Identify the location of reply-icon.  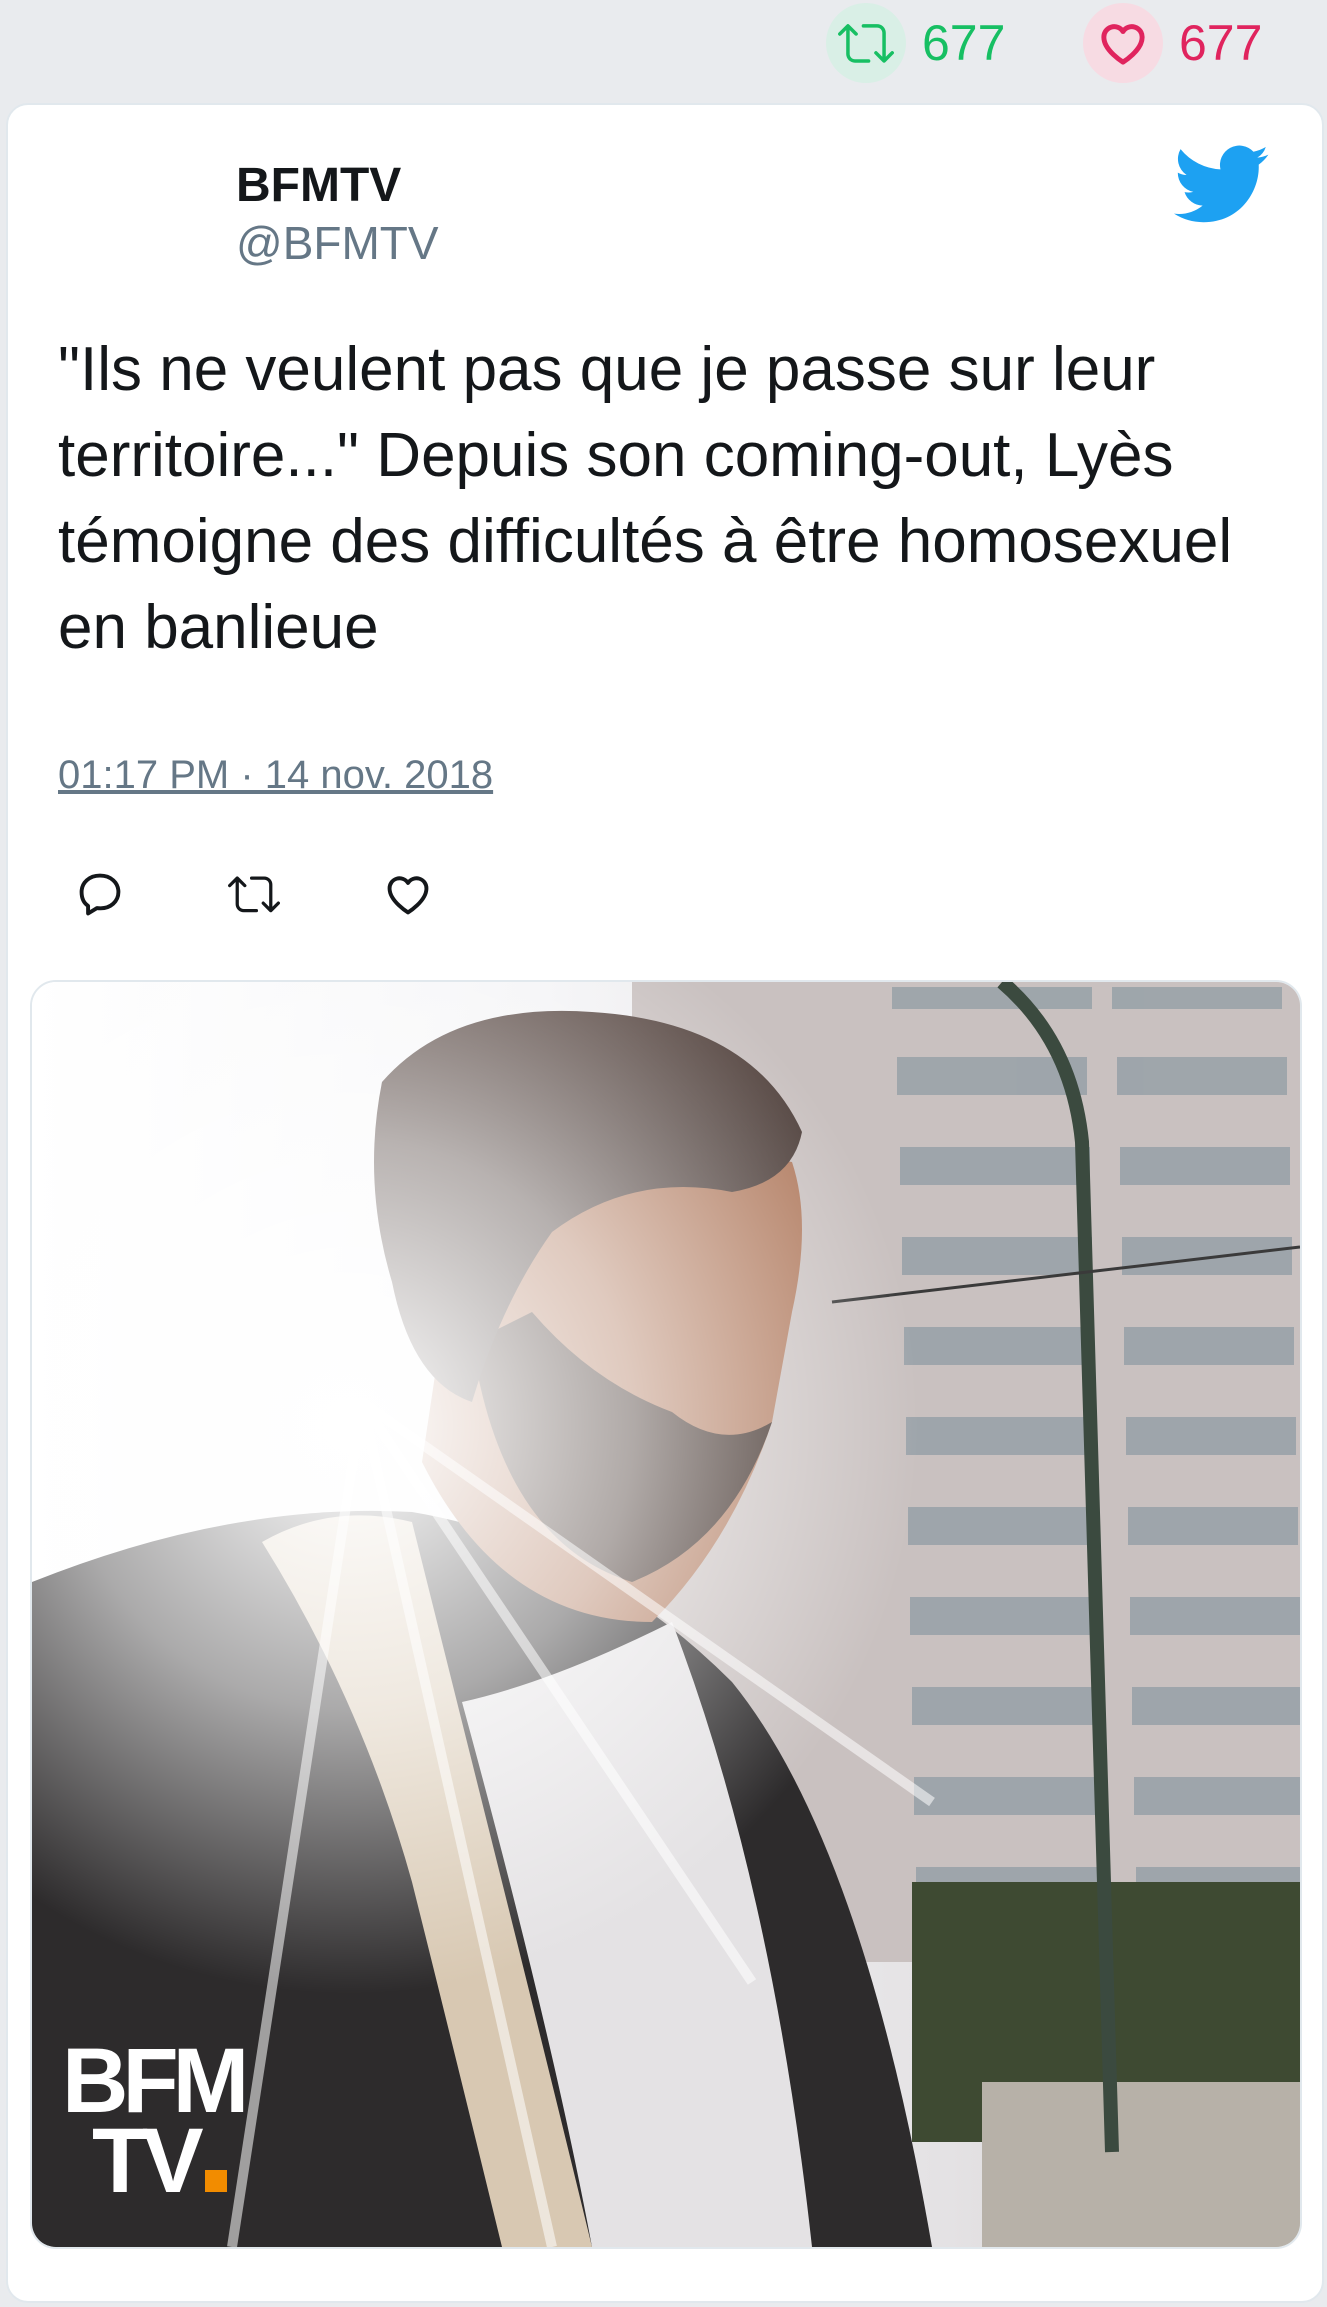
(100, 894).